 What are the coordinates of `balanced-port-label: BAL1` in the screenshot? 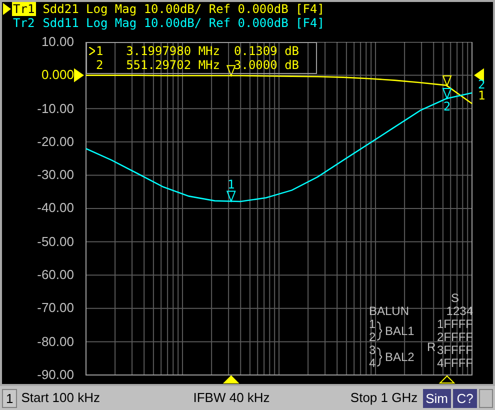 It's located at (399, 331).